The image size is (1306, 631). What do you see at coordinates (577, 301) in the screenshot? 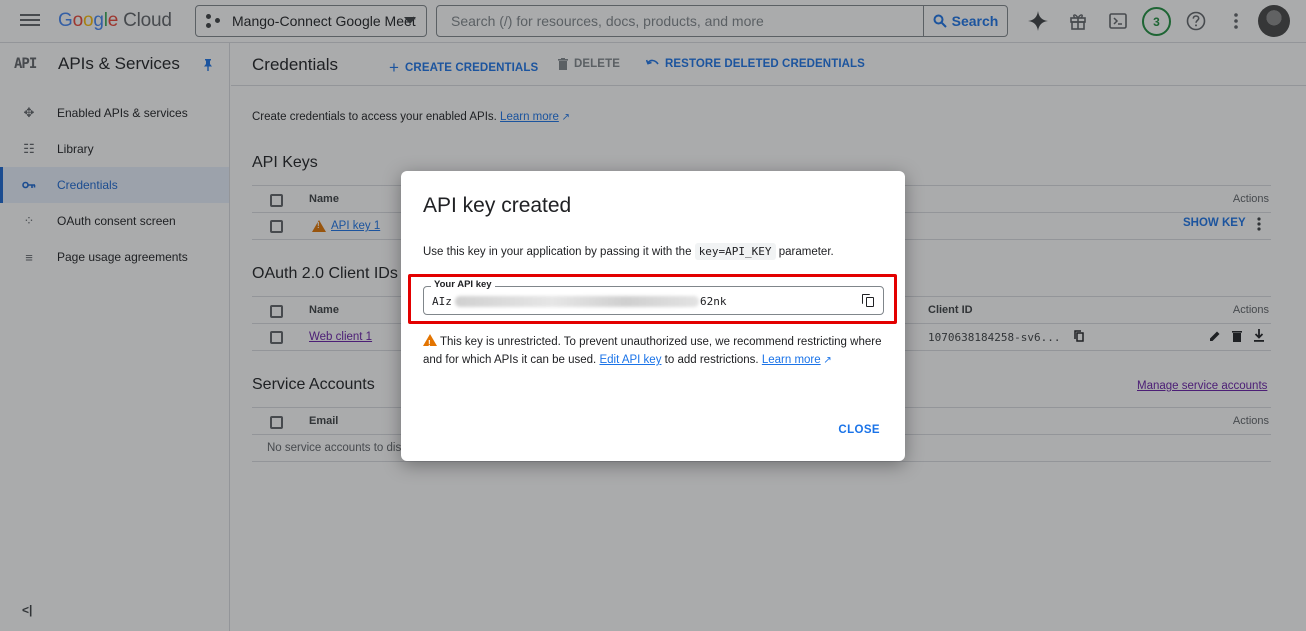
I see `api-key-redaction` at bounding box center [577, 301].